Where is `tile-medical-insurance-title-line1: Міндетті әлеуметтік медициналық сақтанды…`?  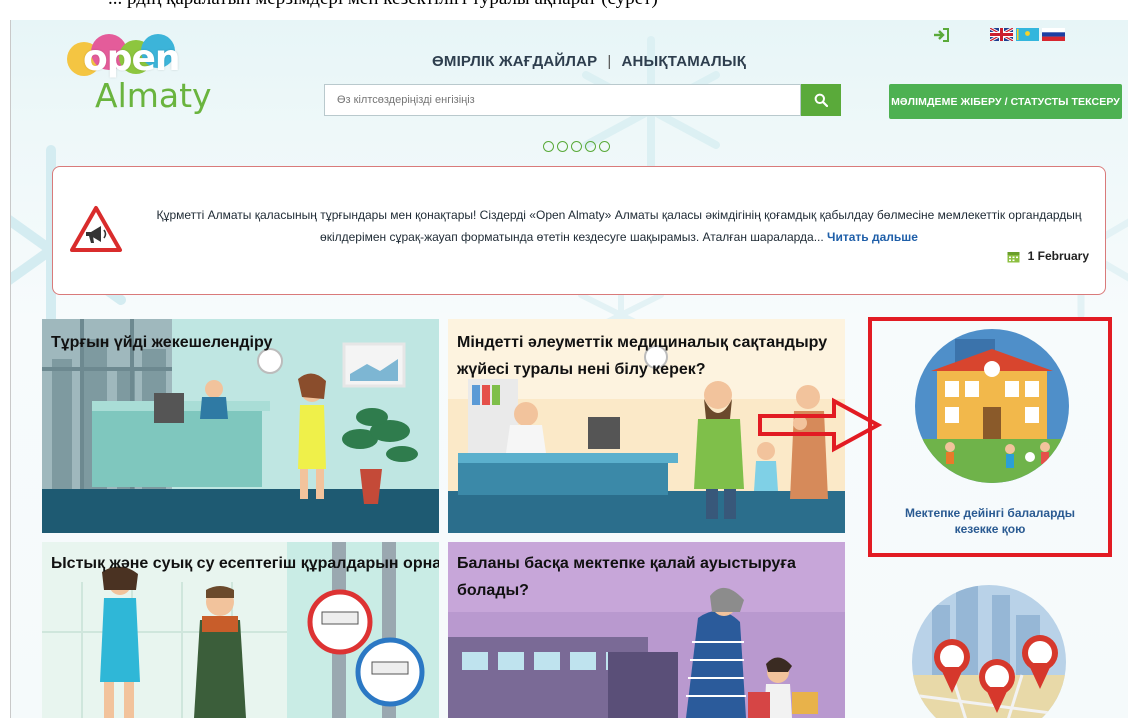 tile-medical-insurance-title-line1: Міндетті әлеуметтік медициналық сақтанды… is located at coordinates (642, 342).